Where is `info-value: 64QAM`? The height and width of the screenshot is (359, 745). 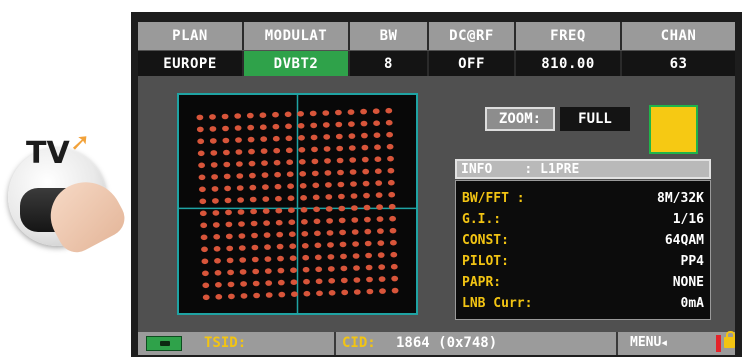
info-value: 64QAM is located at coordinates (684, 240).